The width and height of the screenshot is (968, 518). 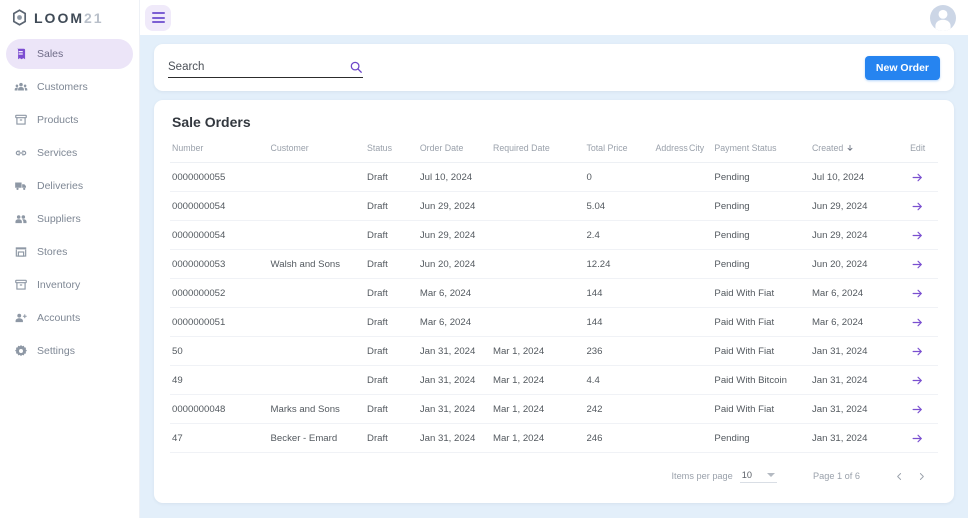 I want to click on sidebar-item-label: Sales, so click(x=50, y=54).